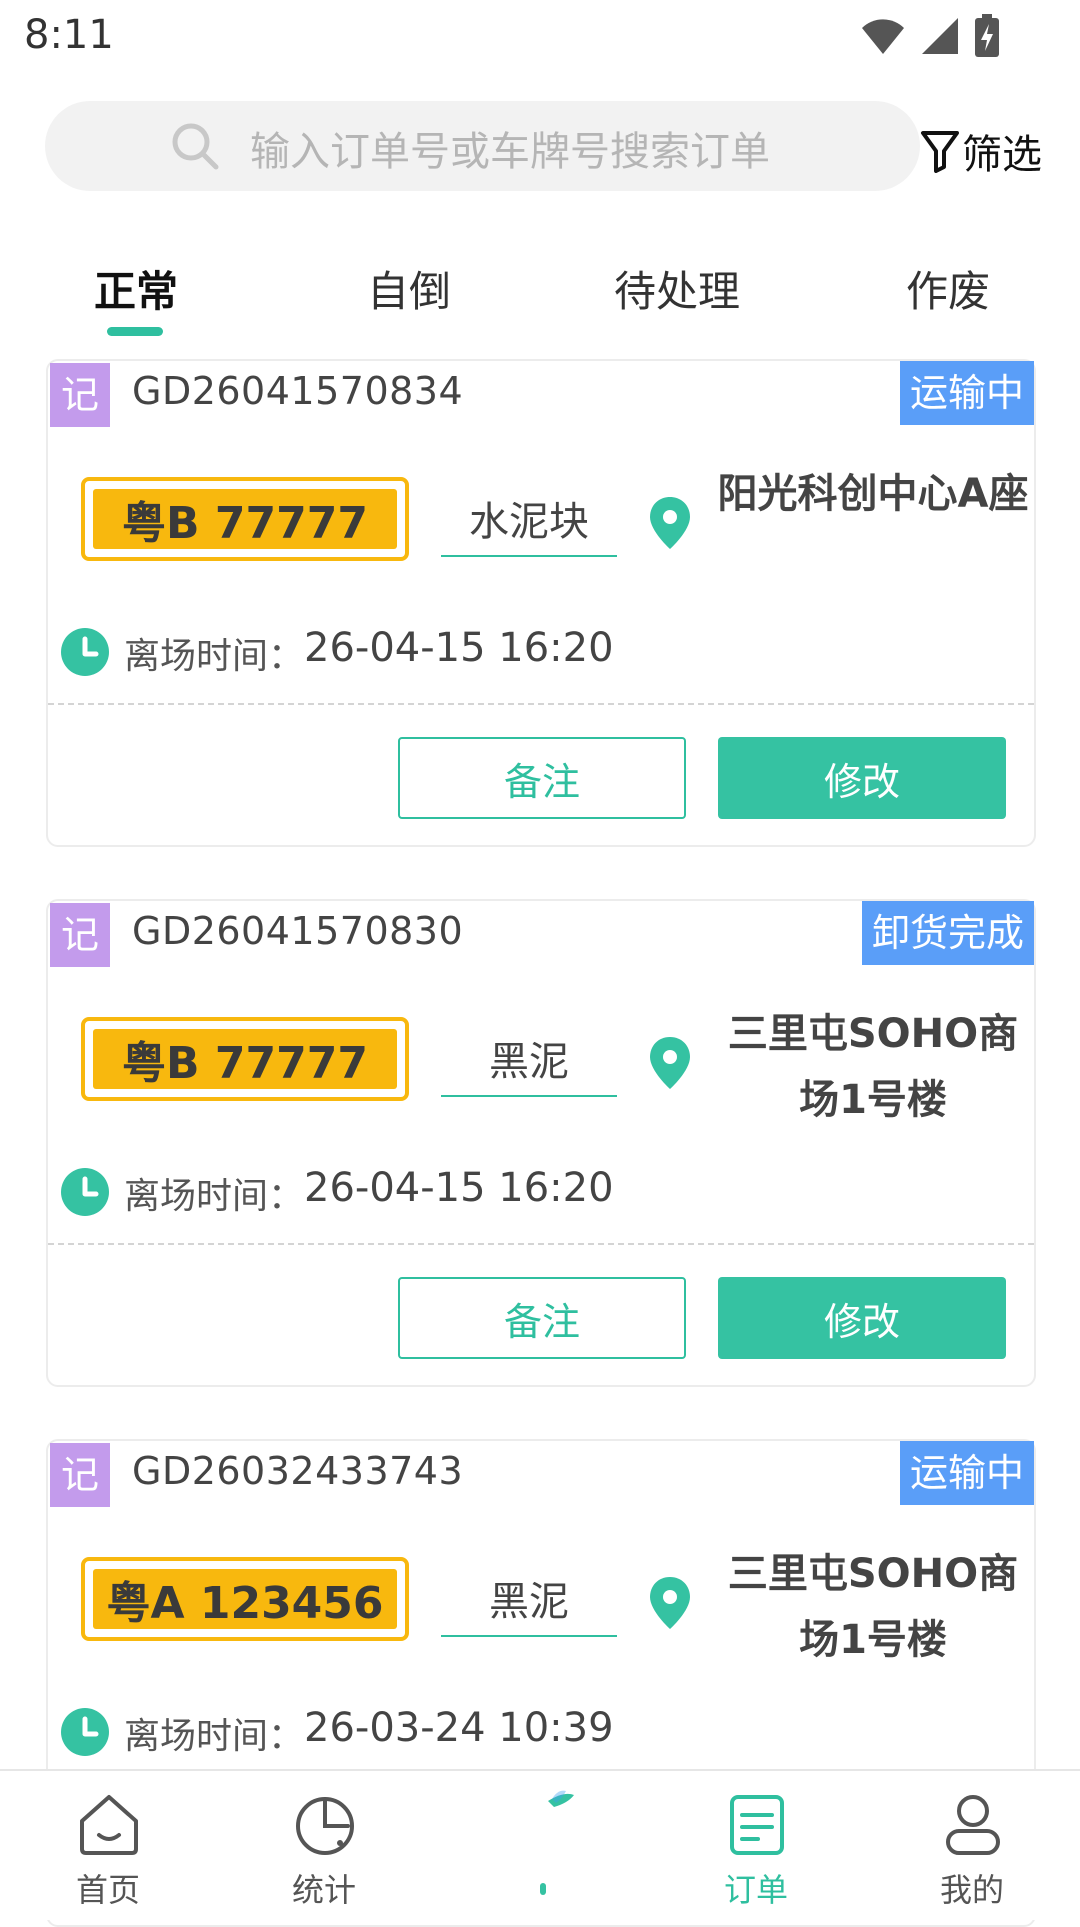 The height and width of the screenshot is (1927, 1080). I want to click on order-number: GD26041570834, so click(298, 391).